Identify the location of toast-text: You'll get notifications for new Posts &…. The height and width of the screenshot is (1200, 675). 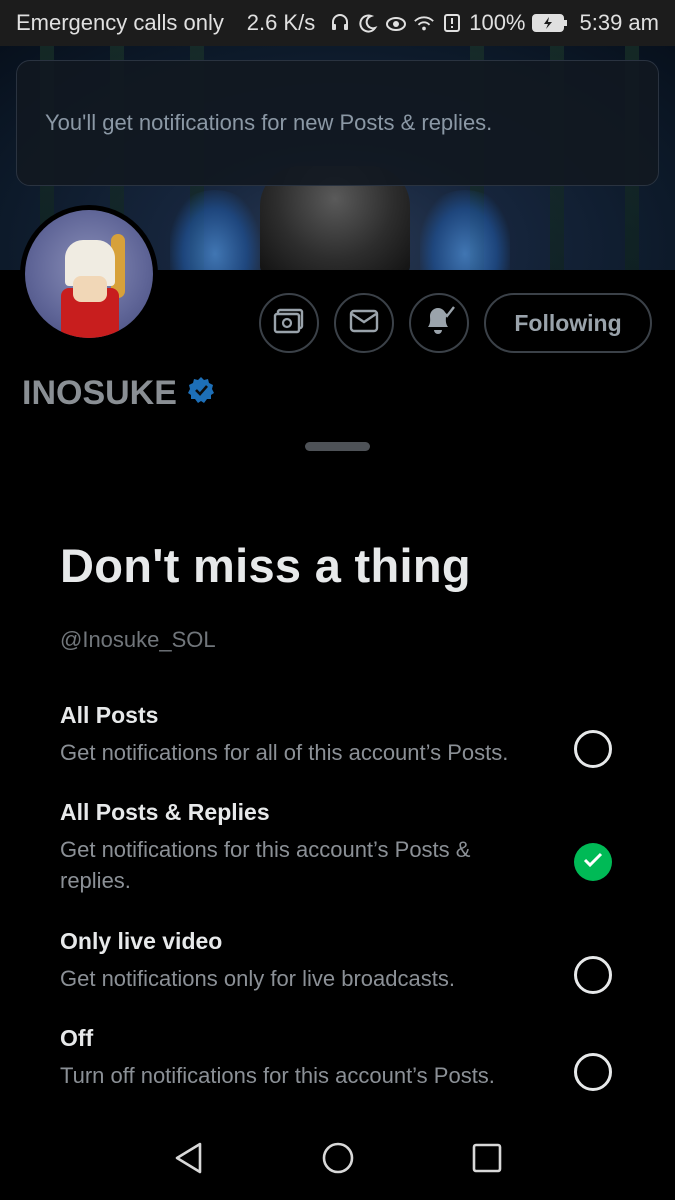
(269, 122).